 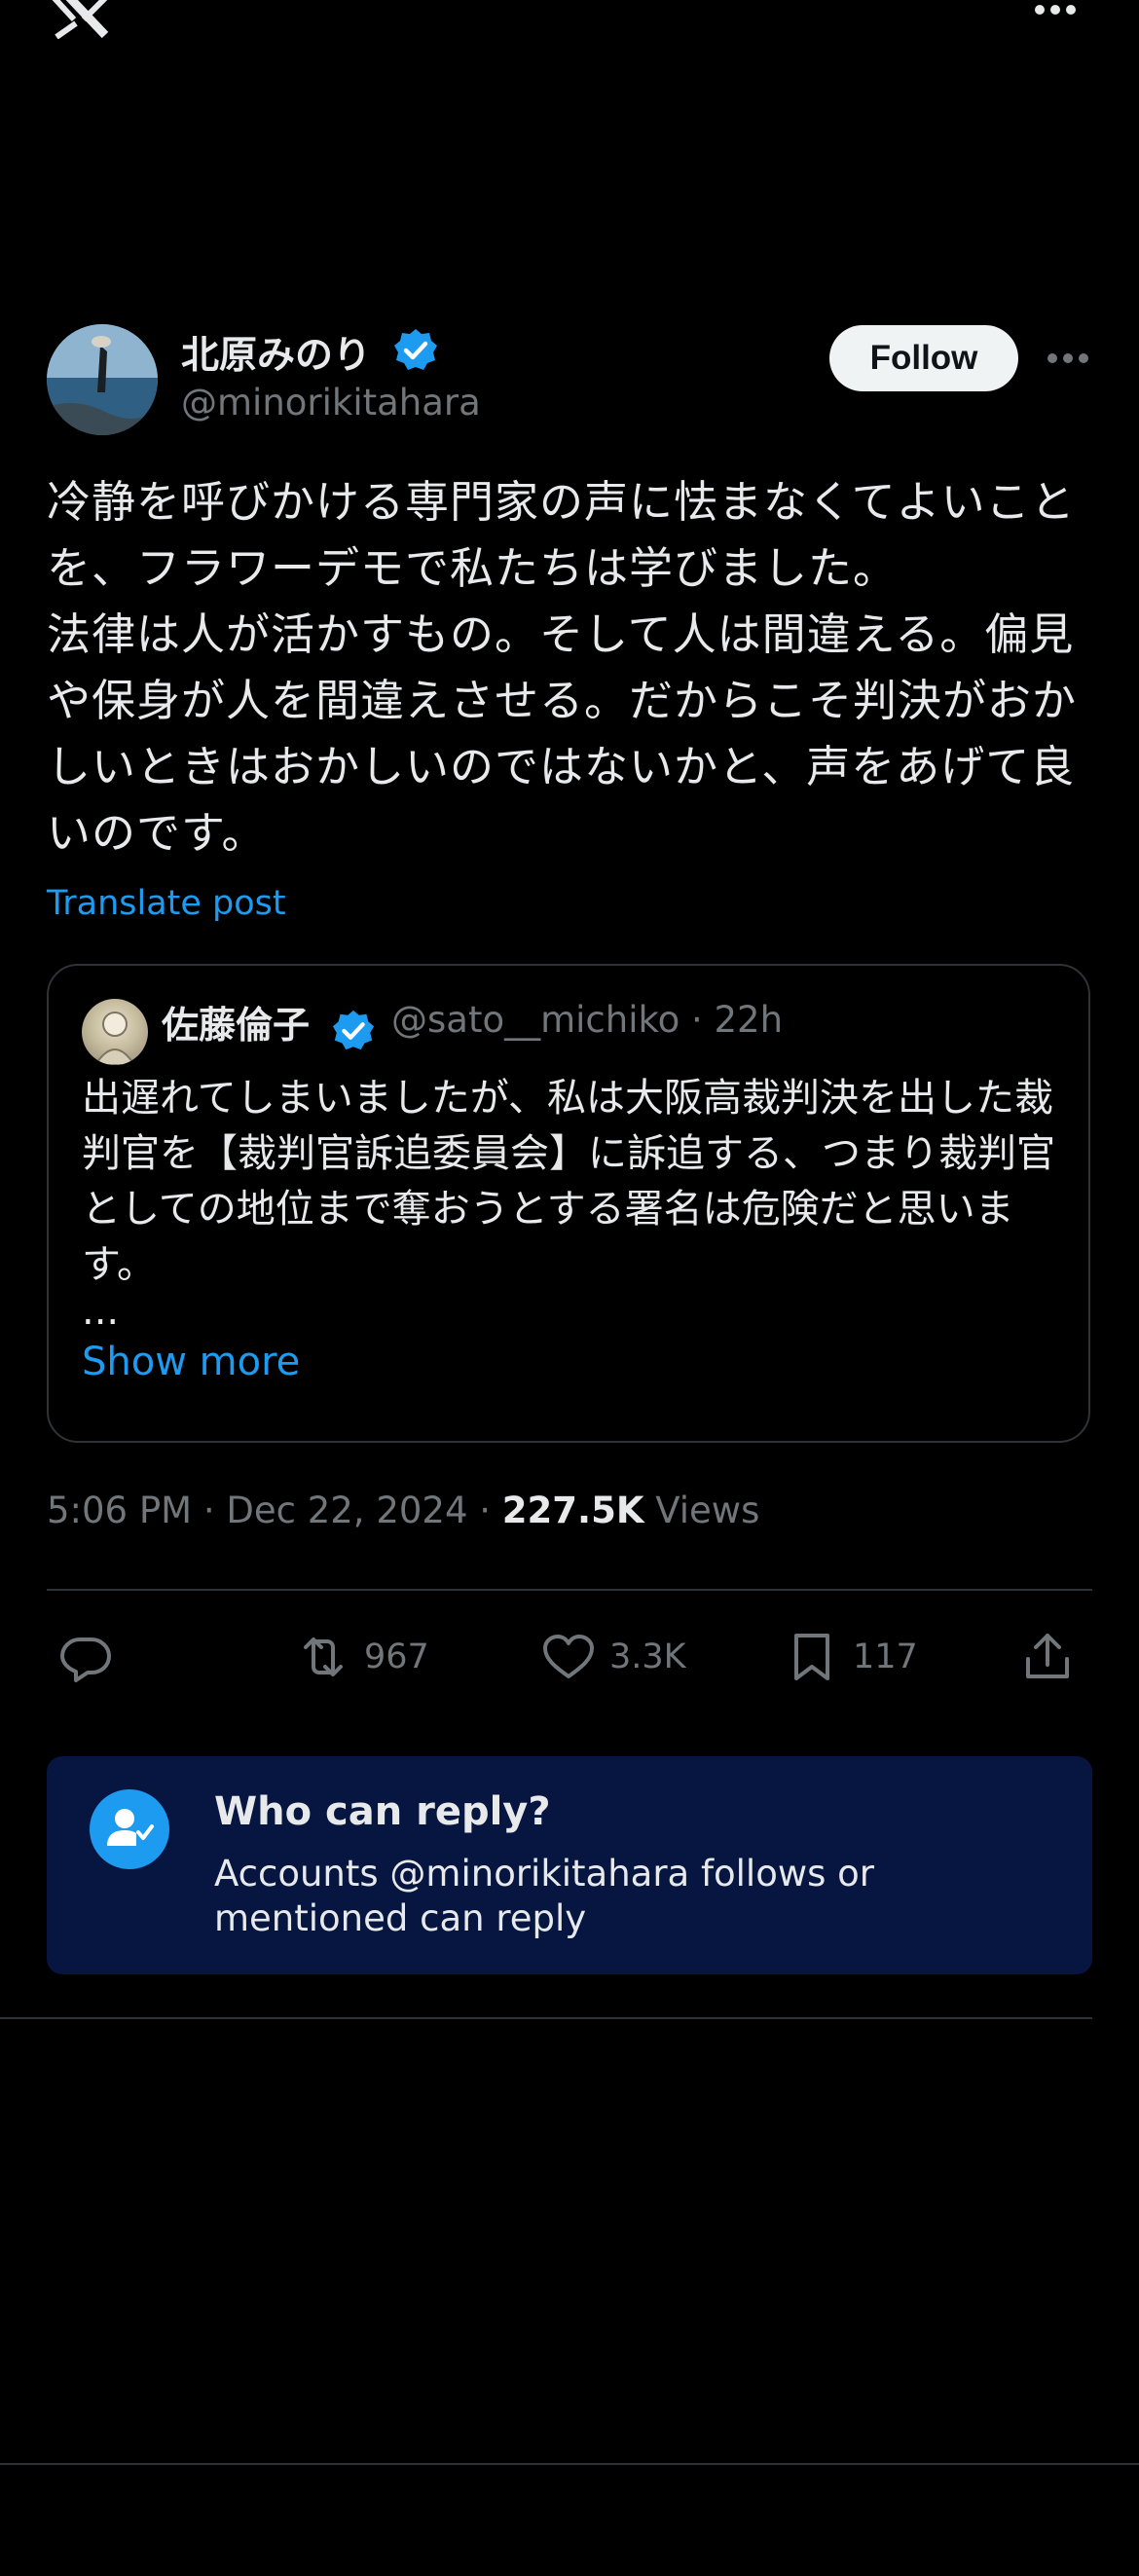 What do you see at coordinates (886, 1657) in the screenshot?
I see `bookmark-count: 117` at bounding box center [886, 1657].